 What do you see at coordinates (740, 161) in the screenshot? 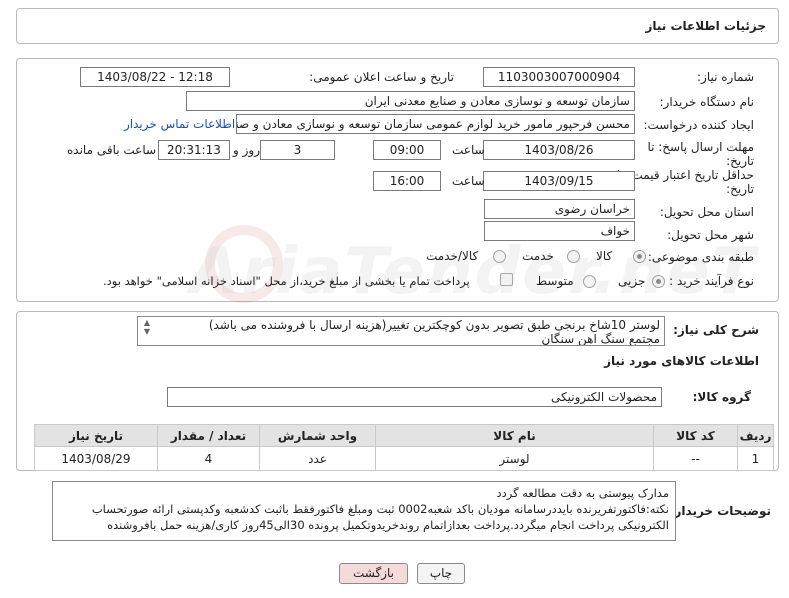
I see `deadline-label-date: تاریخ:` at bounding box center [740, 161].